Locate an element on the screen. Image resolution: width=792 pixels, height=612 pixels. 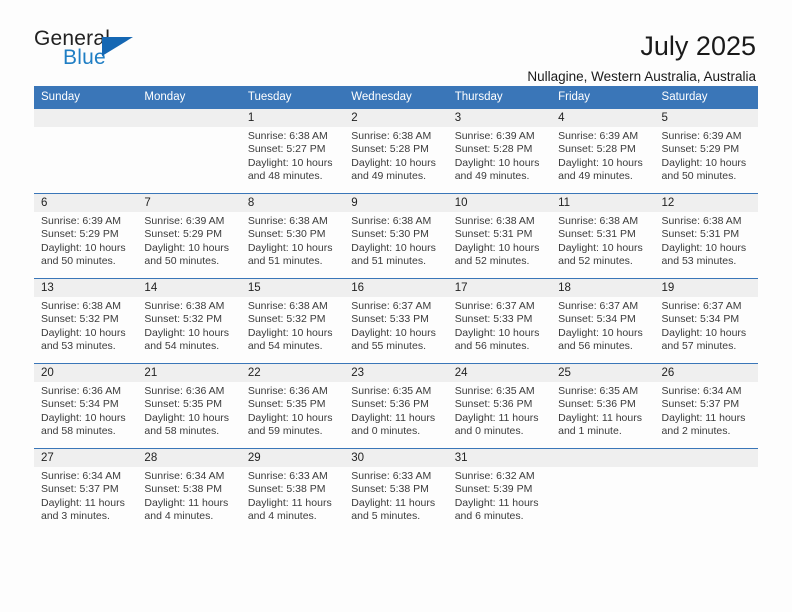
day-number-9: 9 is located at coordinates (396, 203).